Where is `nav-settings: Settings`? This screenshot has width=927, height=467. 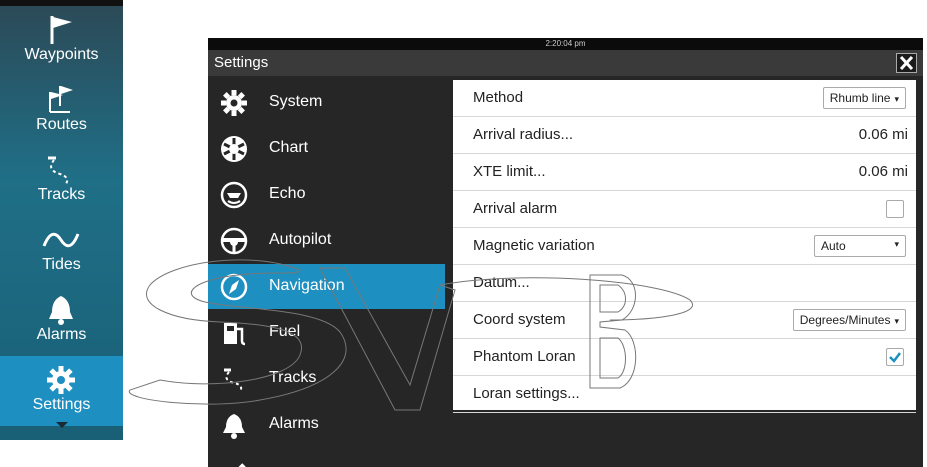
nav-settings: Settings is located at coordinates (61, 392).